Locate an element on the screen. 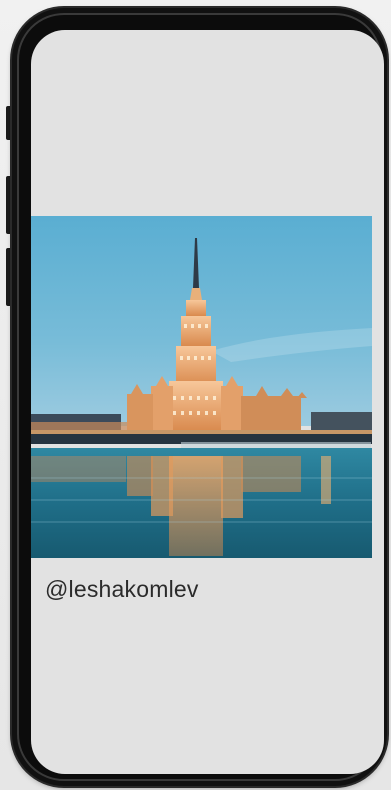 The image size is (391, 790). username-handle: @leshakomlev is located at coordinates (122, 589).